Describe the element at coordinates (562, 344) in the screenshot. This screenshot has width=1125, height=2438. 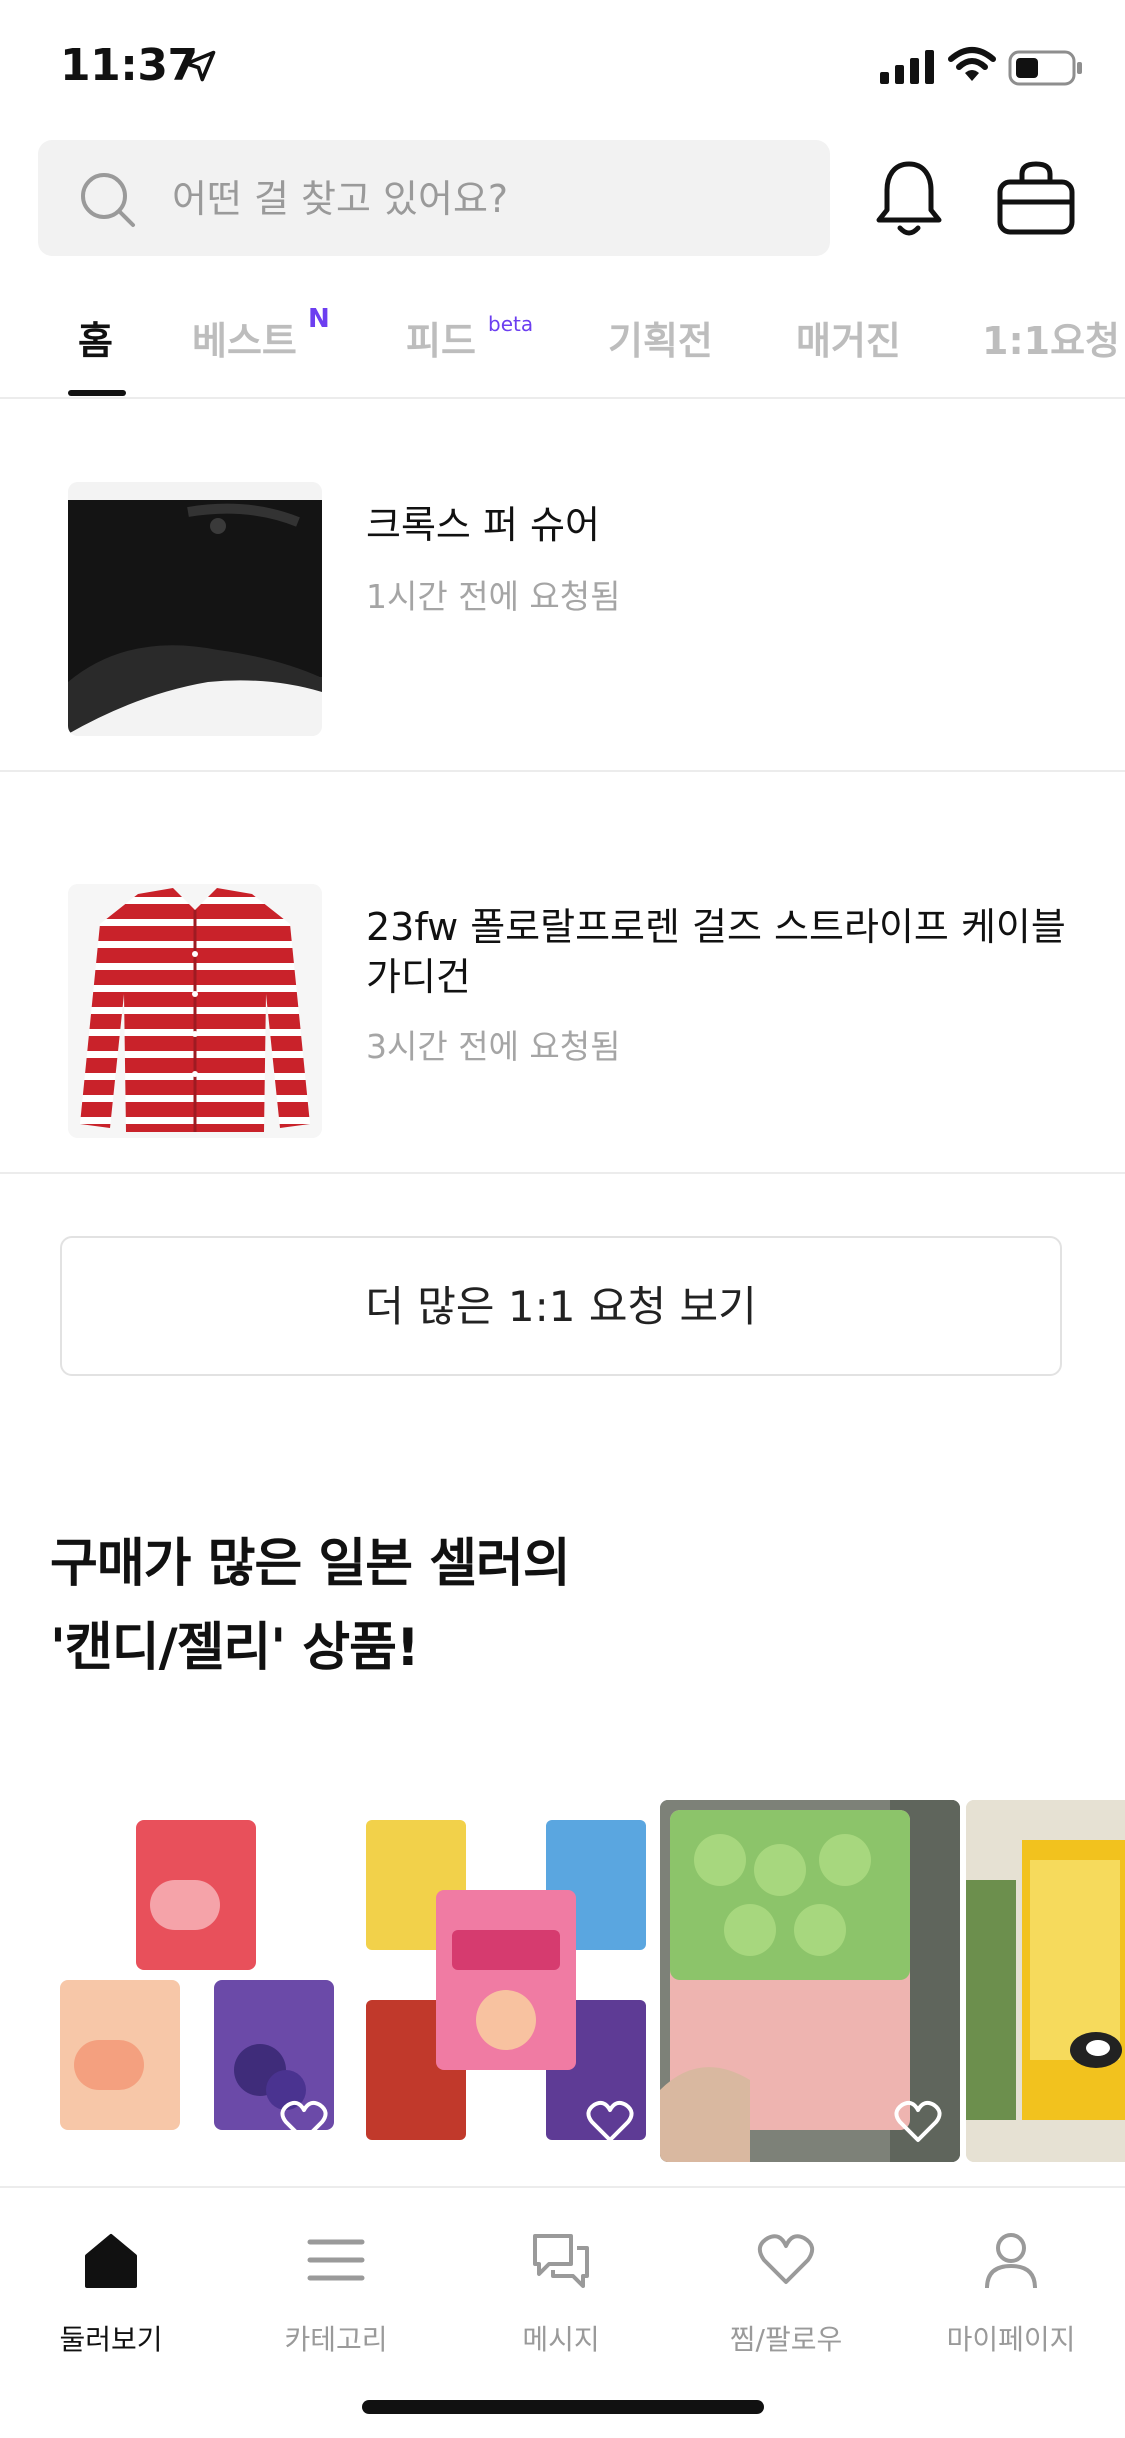
I see `top-tabs: 홈 베스트 N 피드 beta 기획전 매거진 1:1요청` at that location.